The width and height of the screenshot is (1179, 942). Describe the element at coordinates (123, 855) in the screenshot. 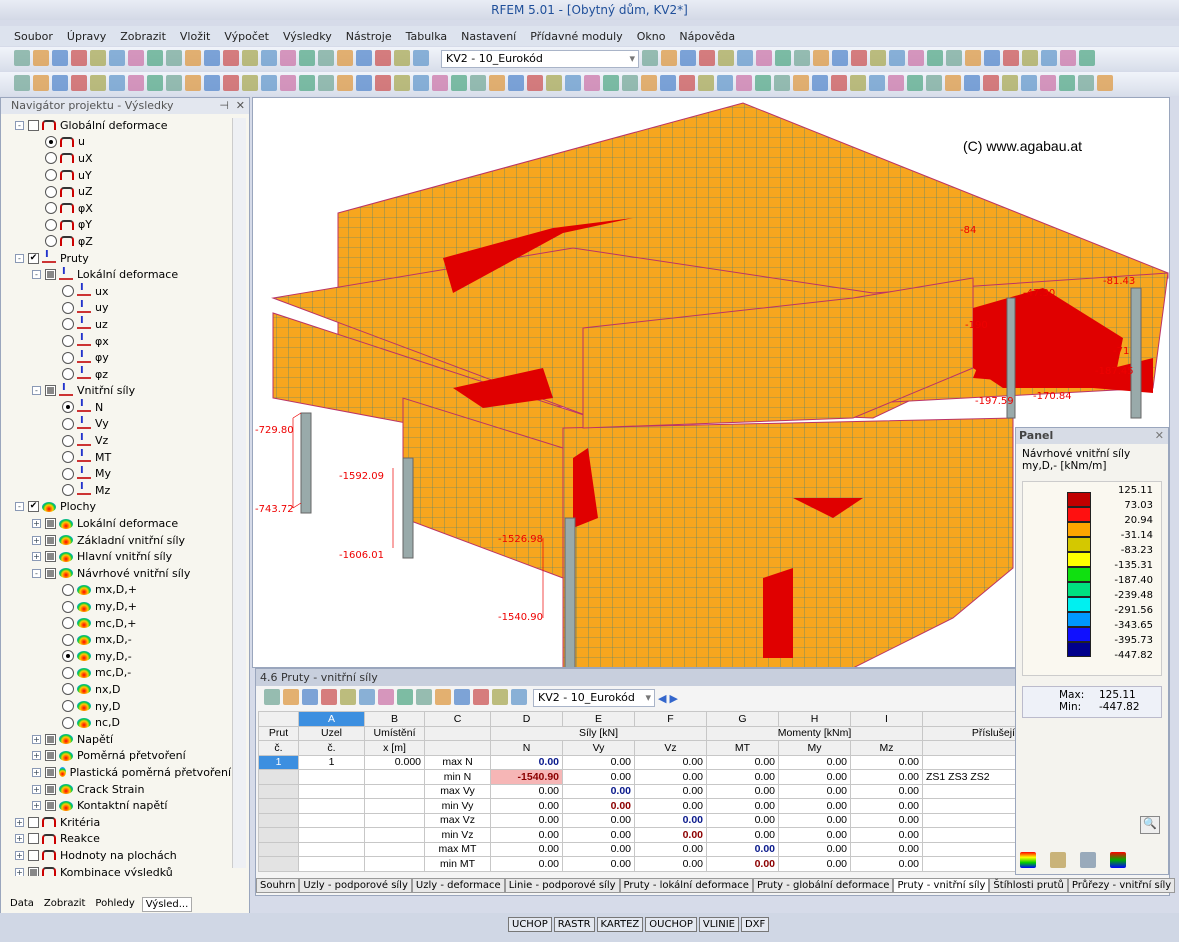

I see `tree-item: + Hodnoty na plochách` at that location.